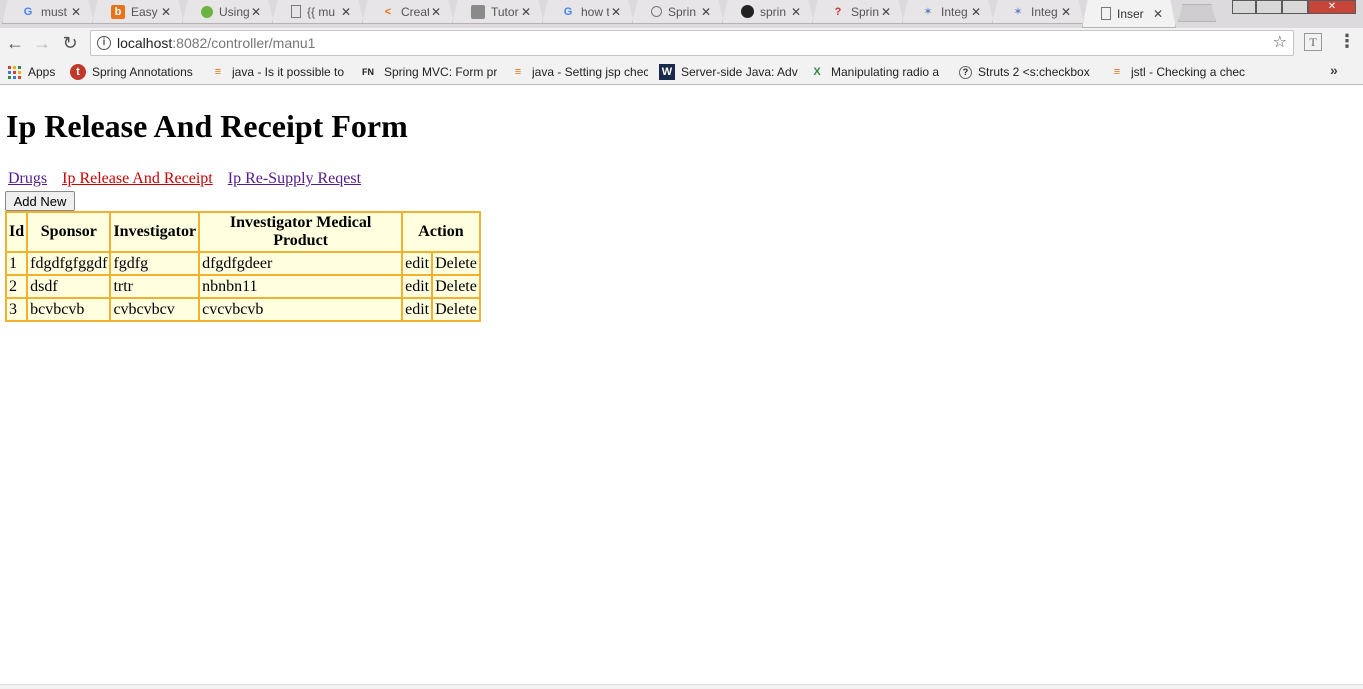  What do you see at coordinates (155, 232) in the screenshot?
I see `column-header-investigator: Investigator` at bounding box center [155, 232].